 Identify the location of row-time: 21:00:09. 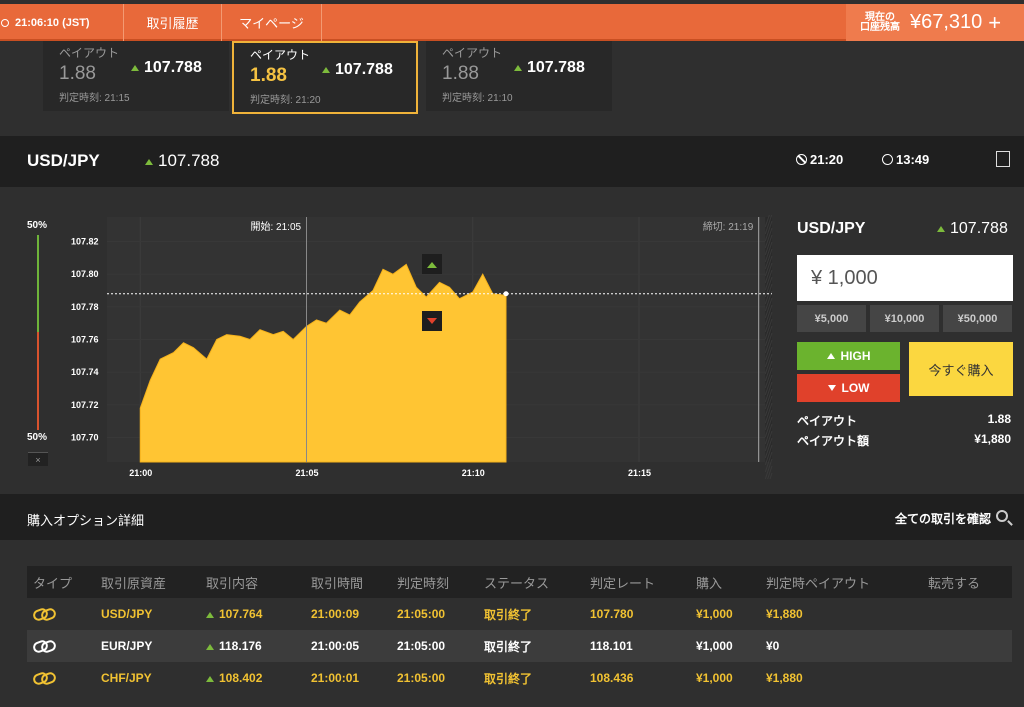
(335, 614).